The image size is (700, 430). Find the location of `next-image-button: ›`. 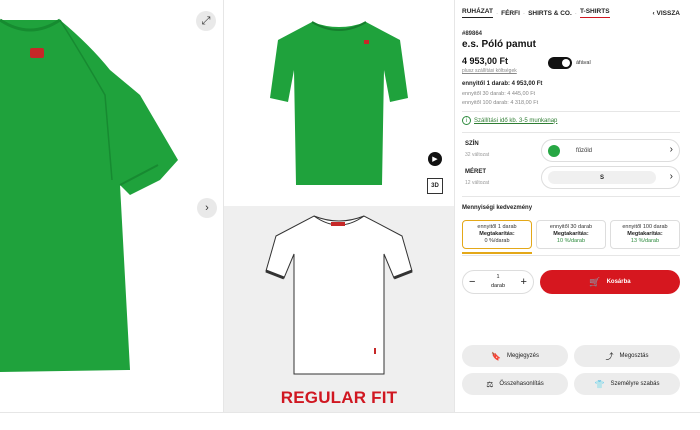

next-image-button: › is located at coordinates (207, 208).